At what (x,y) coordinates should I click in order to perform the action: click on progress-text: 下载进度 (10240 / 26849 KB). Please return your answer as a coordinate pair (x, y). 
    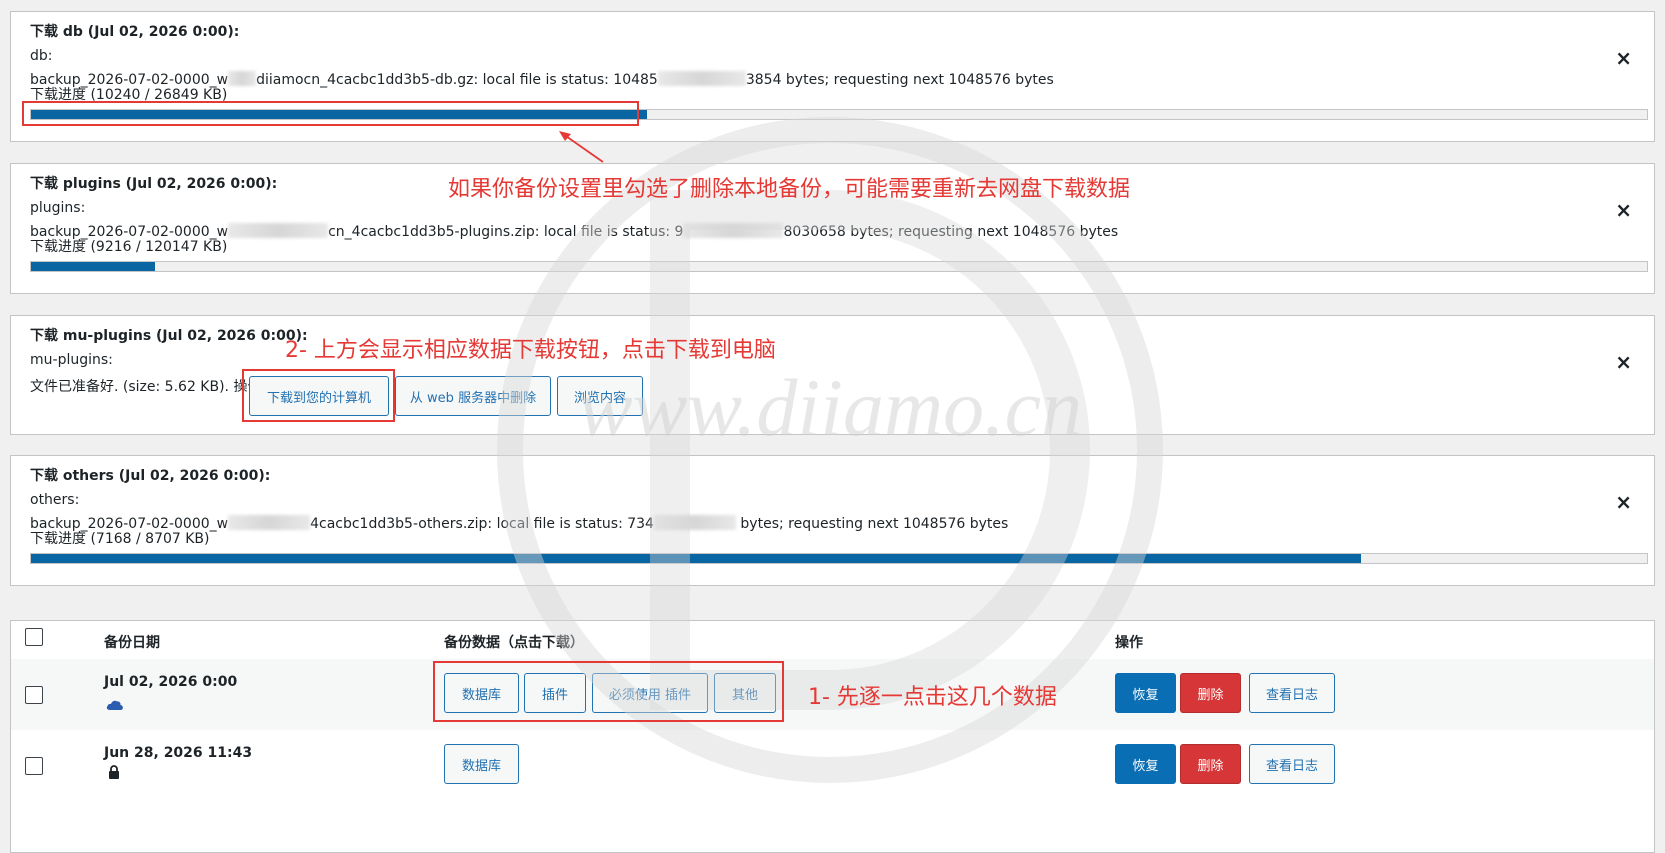
    Looking at the image, I should click on (129, 95).